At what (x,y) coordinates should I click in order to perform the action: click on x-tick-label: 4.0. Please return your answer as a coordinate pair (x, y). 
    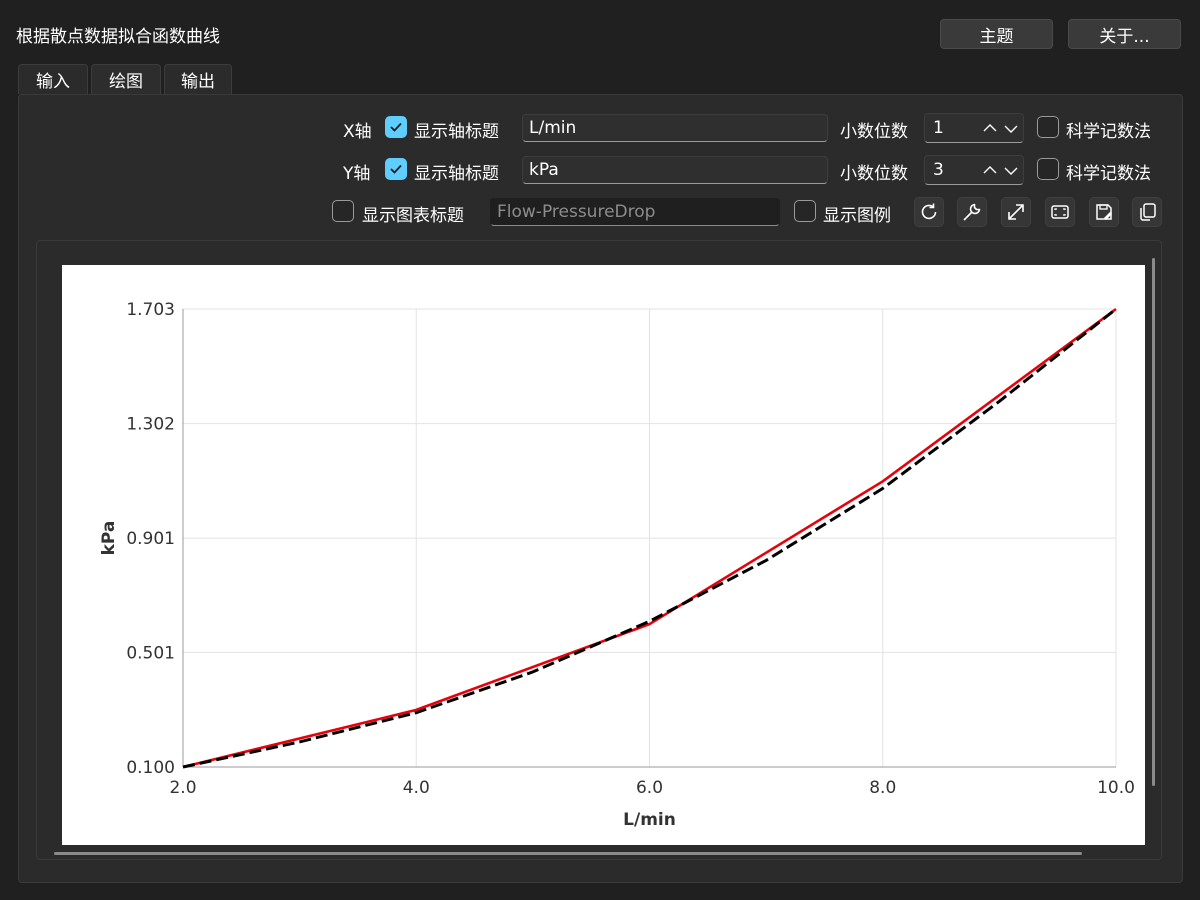
    Looking at the image, I should click on (416, 788).